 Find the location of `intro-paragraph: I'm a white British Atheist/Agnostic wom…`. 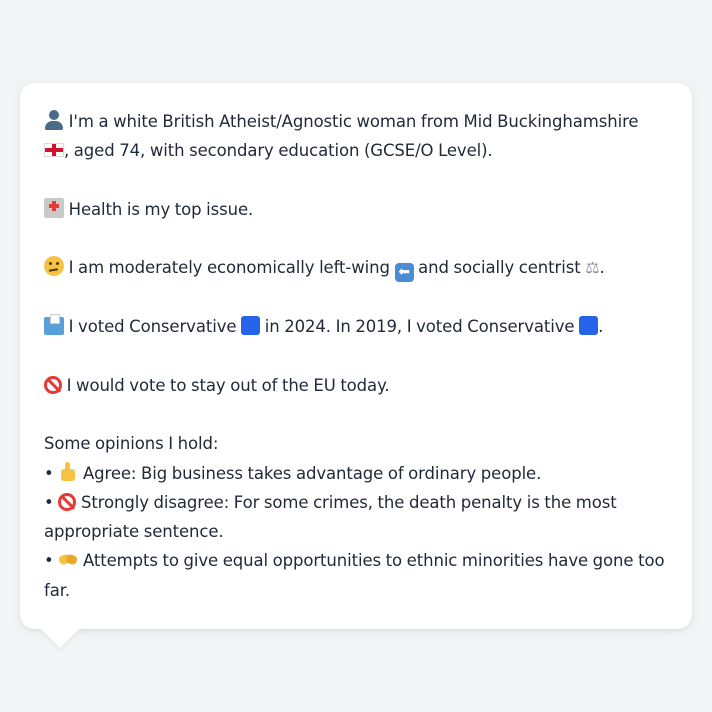

intro-paragraph: I'm a white British Atheist/Agnostic wom… is located at coordinates (357, 136).